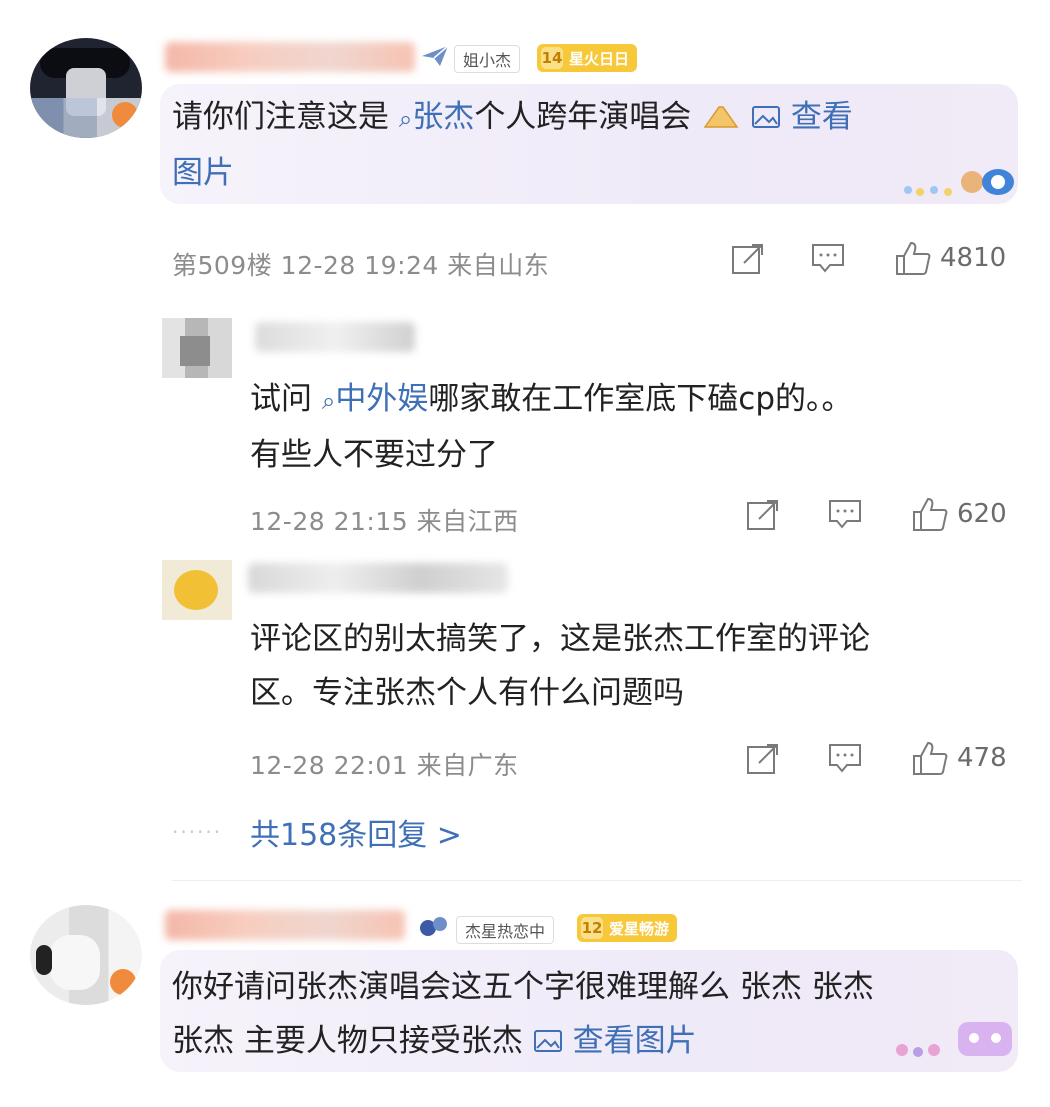  I want to click on reply-actions: 478, so click(876, 758).